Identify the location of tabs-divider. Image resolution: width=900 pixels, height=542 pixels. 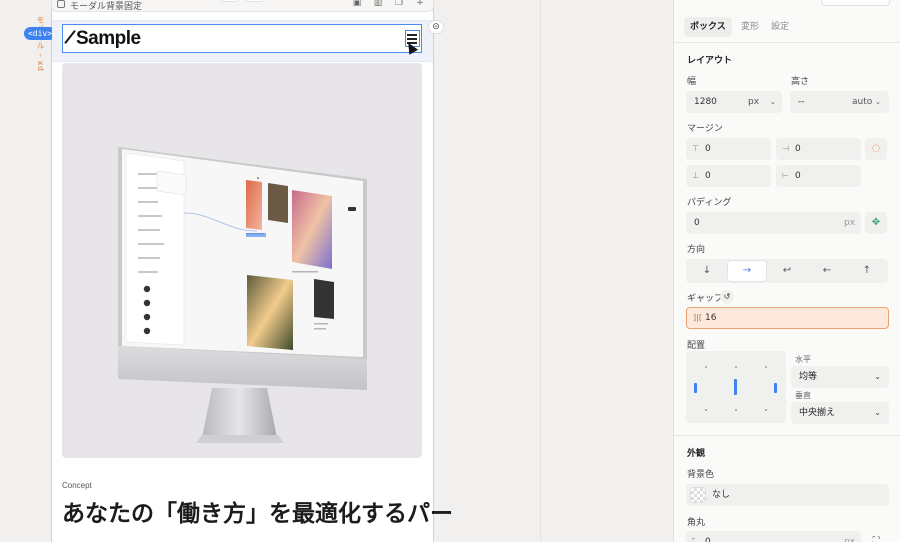
(787, 42).